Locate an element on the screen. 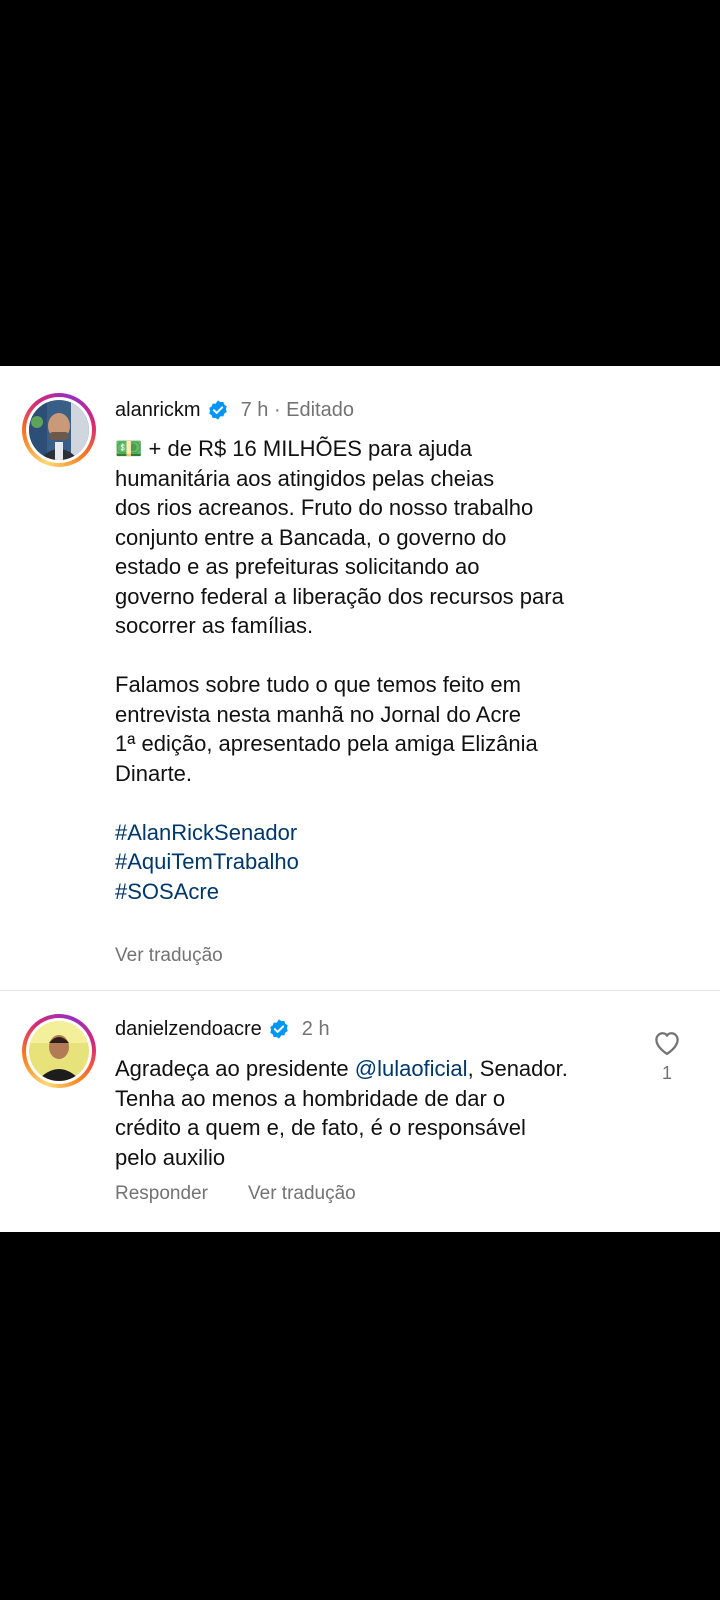 Image resolution: width=720 pixels, height=1600 pixels. comment-text-part: , Senador. is located at coordinates (517, 1068).